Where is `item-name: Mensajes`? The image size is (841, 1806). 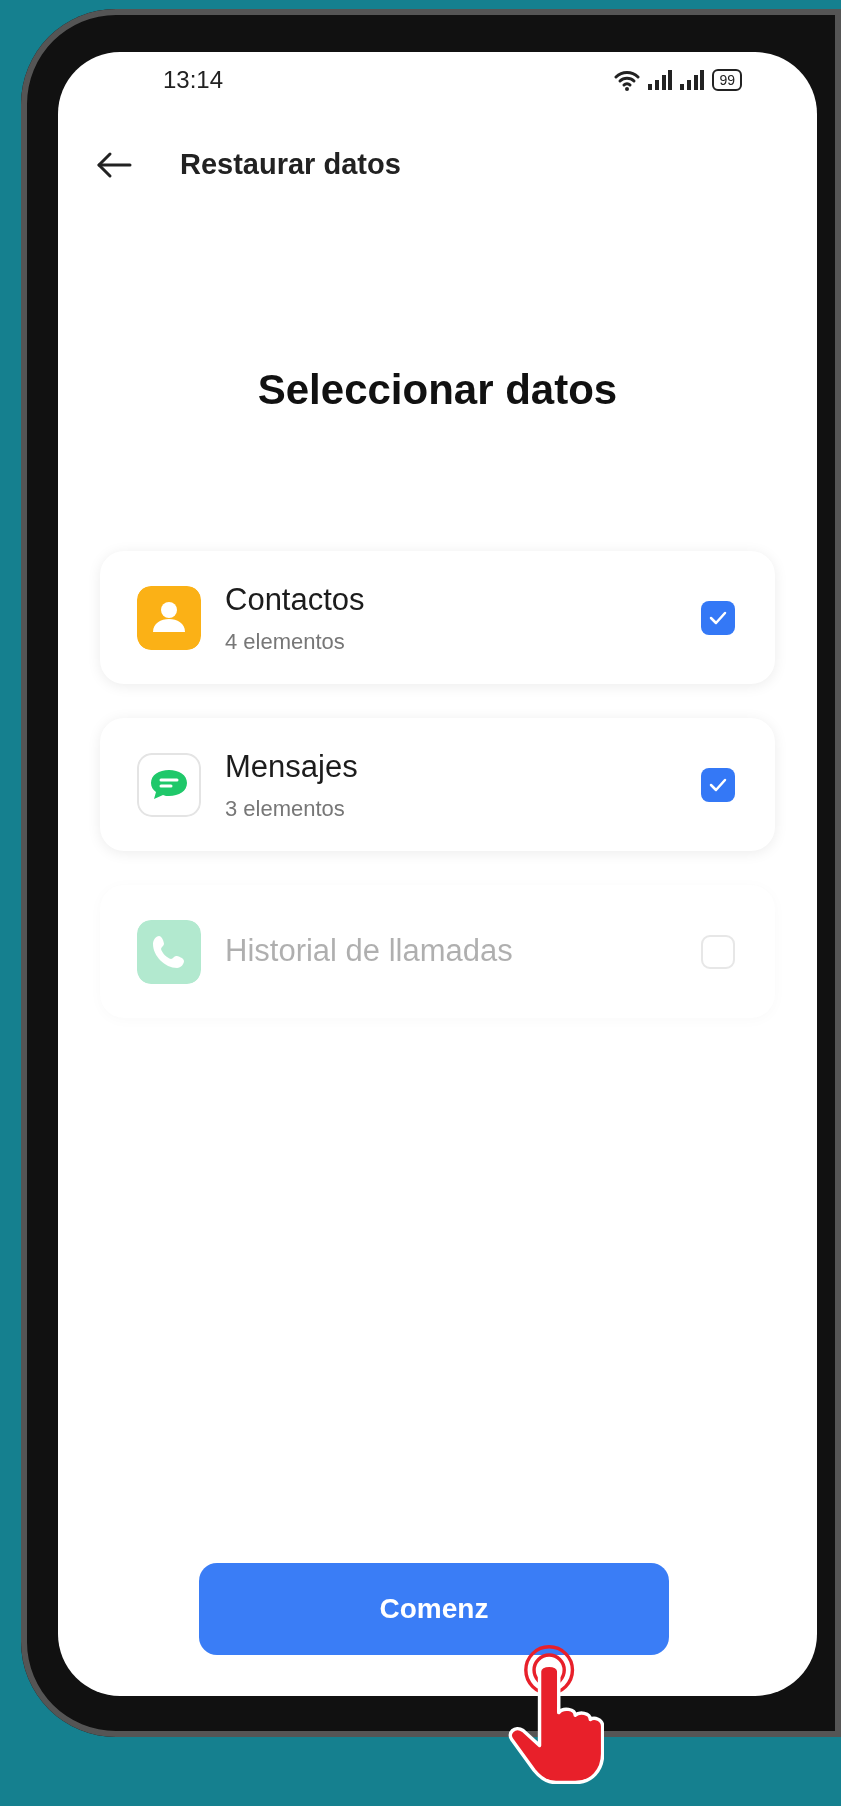 item-name: Mensajes is located at coordinates (292, 766).